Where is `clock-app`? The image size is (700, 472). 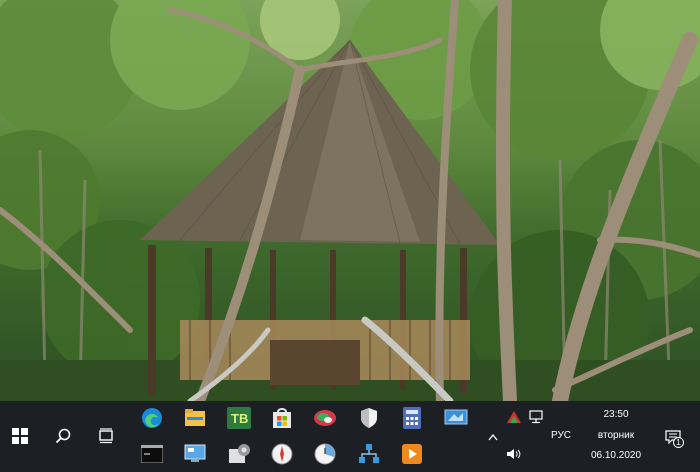 clock-app is located at coordinates (325, 454).